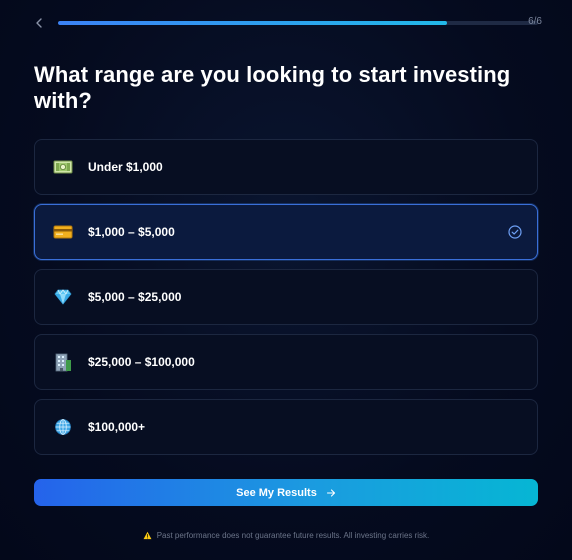  What do you see at coordinates (286, 427) in the screenshot?
I see `option-100000-plus: $100,000+` at bounding box center [286, 427].